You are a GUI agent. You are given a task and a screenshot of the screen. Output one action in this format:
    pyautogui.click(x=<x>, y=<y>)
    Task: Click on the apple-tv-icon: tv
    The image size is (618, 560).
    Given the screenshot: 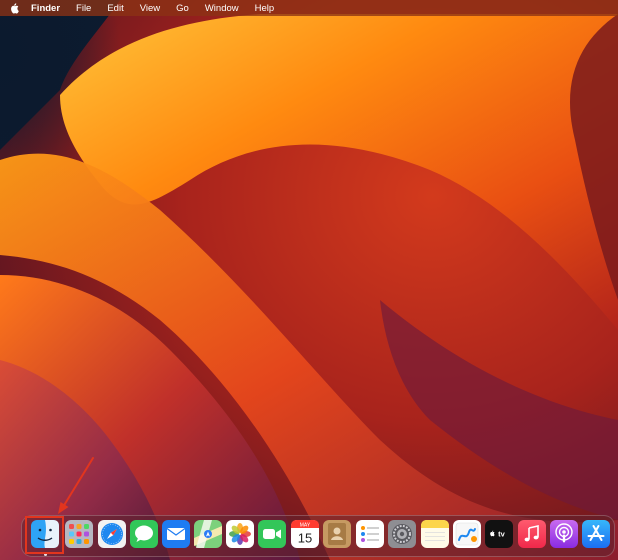 What is the action you would take?
    pyautogui.click(x=499, y=534)
    